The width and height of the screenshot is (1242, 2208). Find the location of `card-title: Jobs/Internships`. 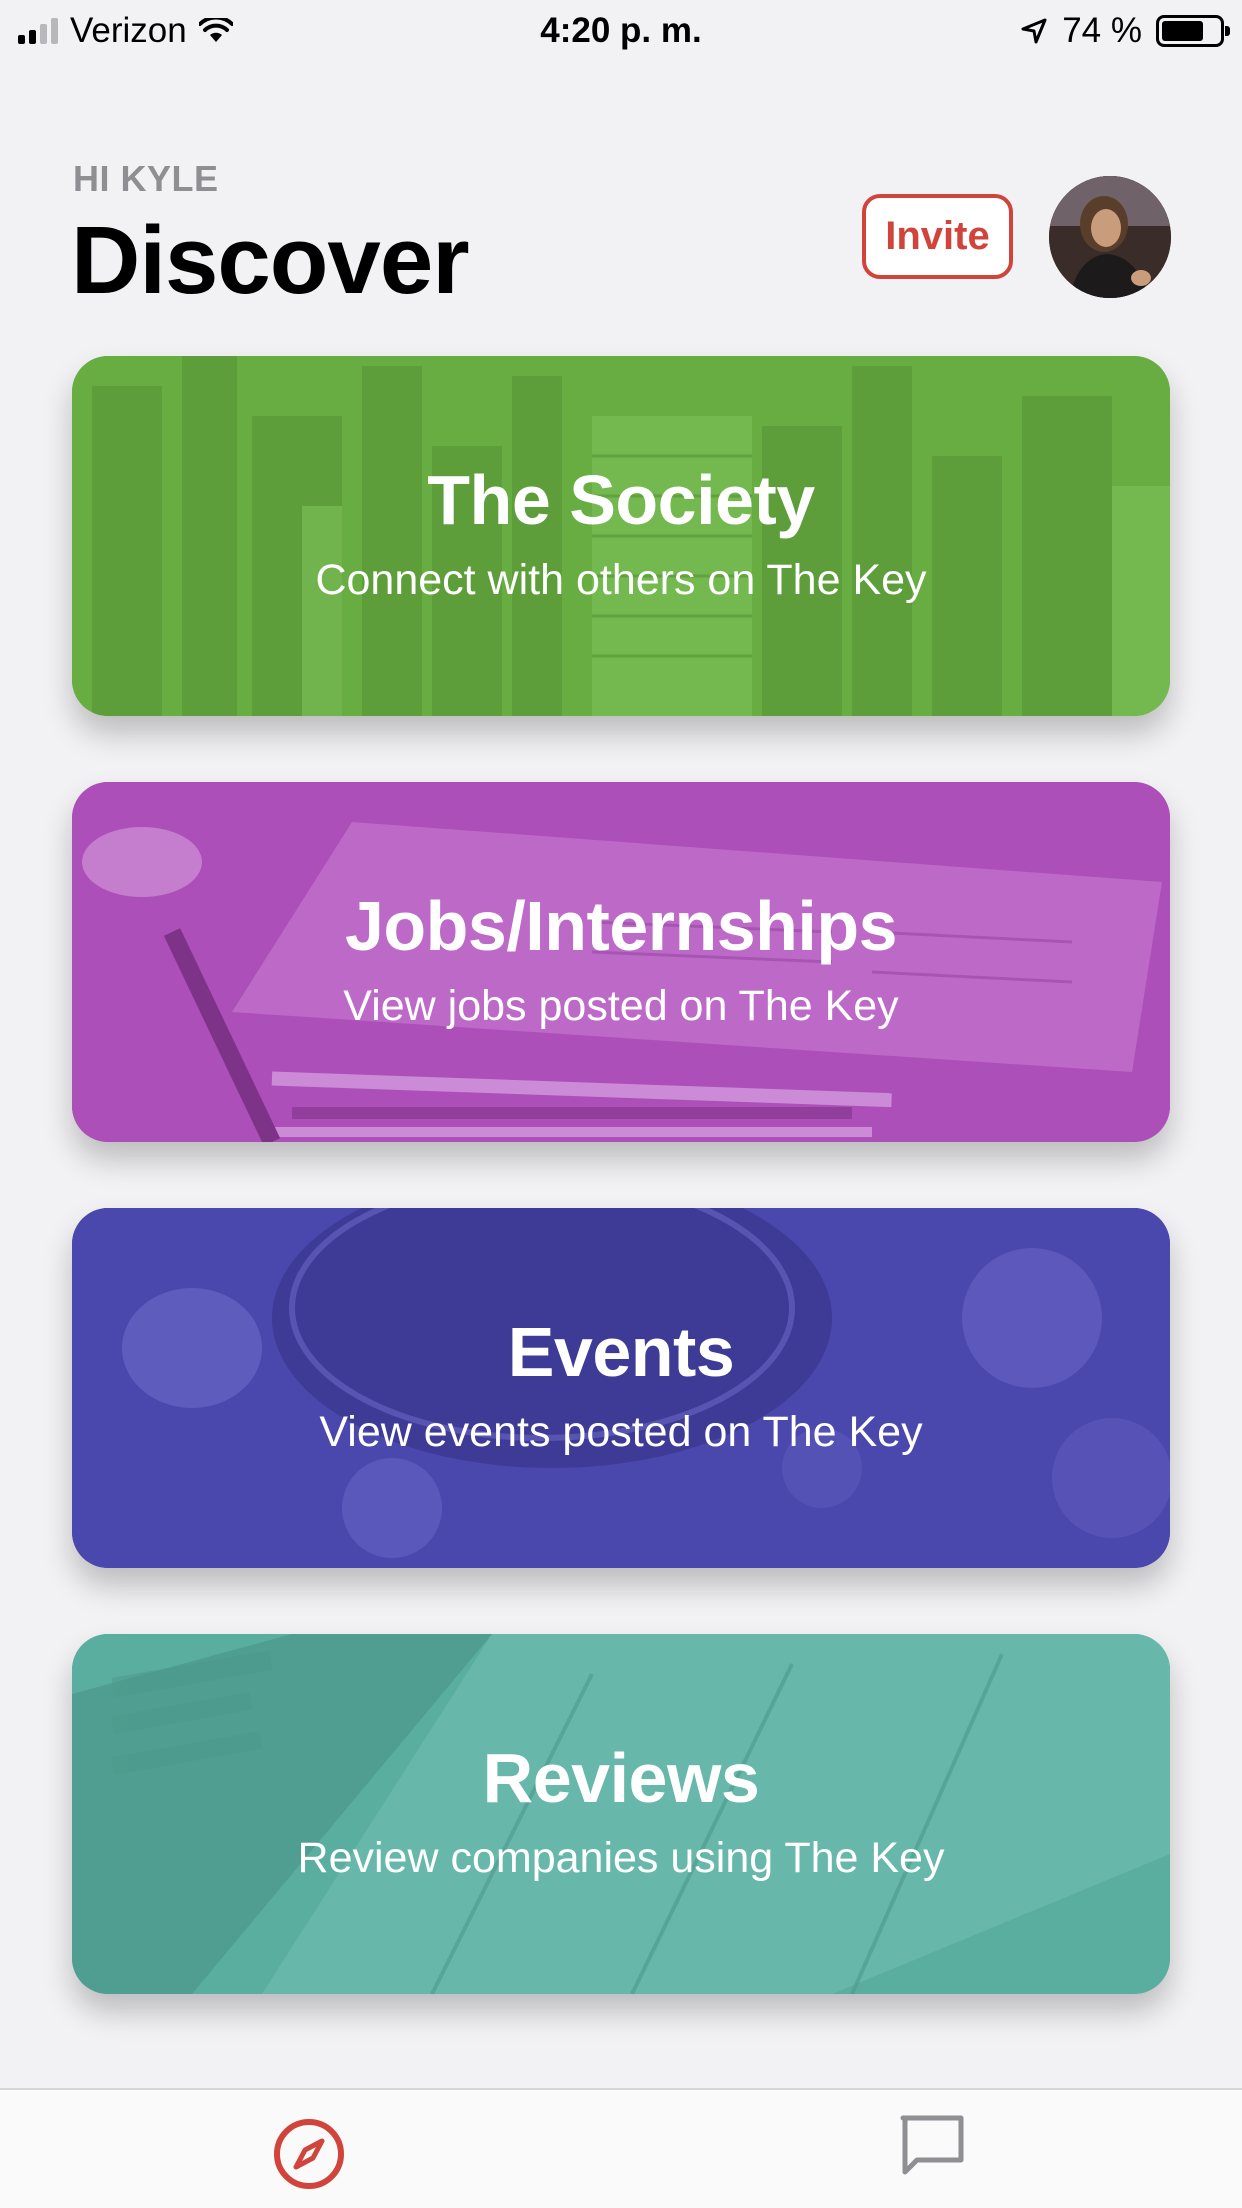

card-title: Jobs/Internships is located at coordinates (621, 925).